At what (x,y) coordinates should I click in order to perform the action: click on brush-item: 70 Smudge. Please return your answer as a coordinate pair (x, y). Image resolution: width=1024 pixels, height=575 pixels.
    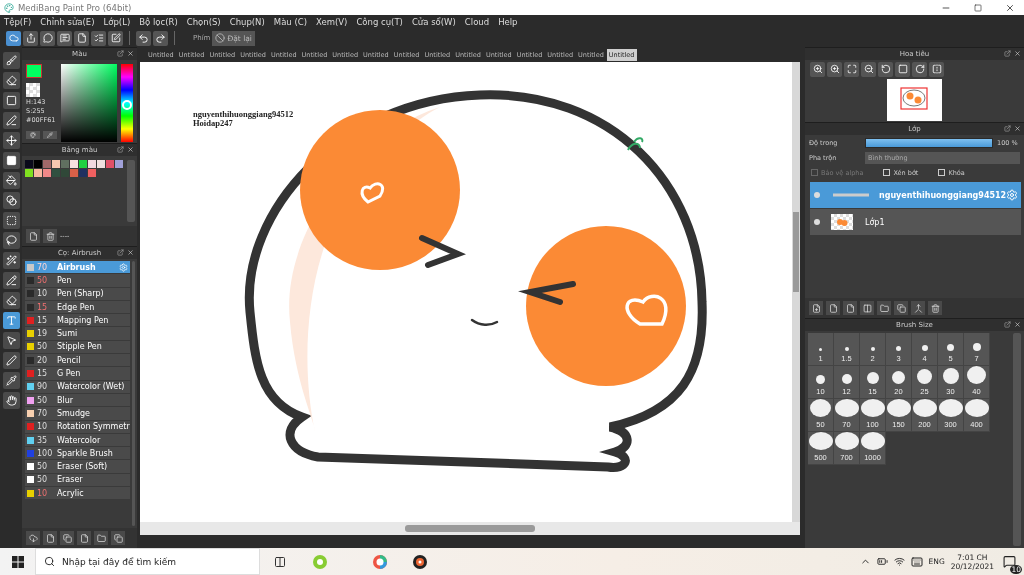
    Looking at the image, I should click on (77, 414).